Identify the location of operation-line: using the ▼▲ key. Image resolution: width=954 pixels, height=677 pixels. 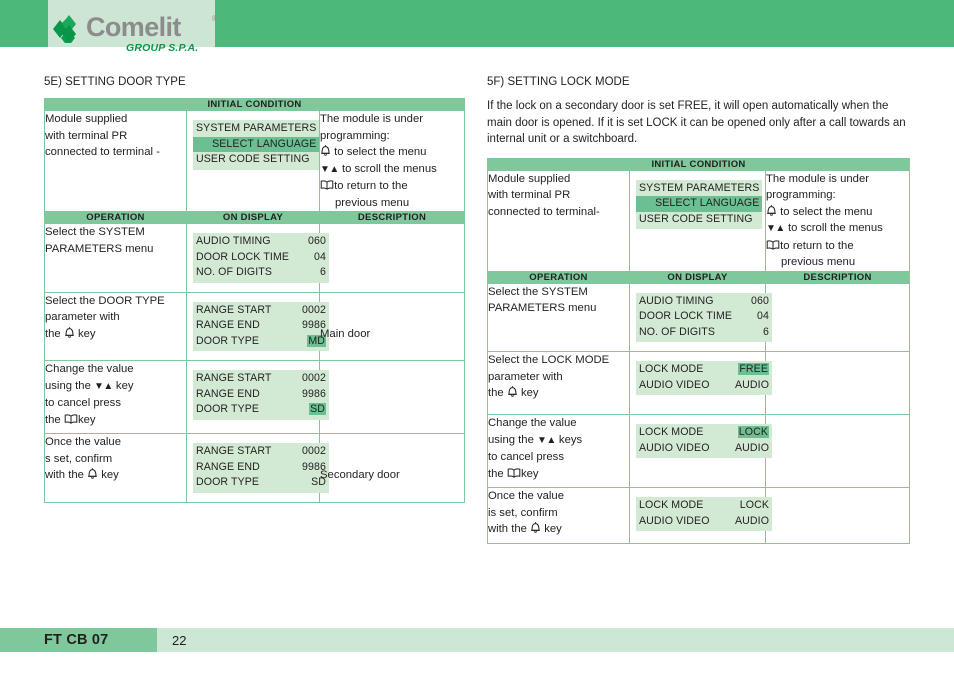
(115, 387).